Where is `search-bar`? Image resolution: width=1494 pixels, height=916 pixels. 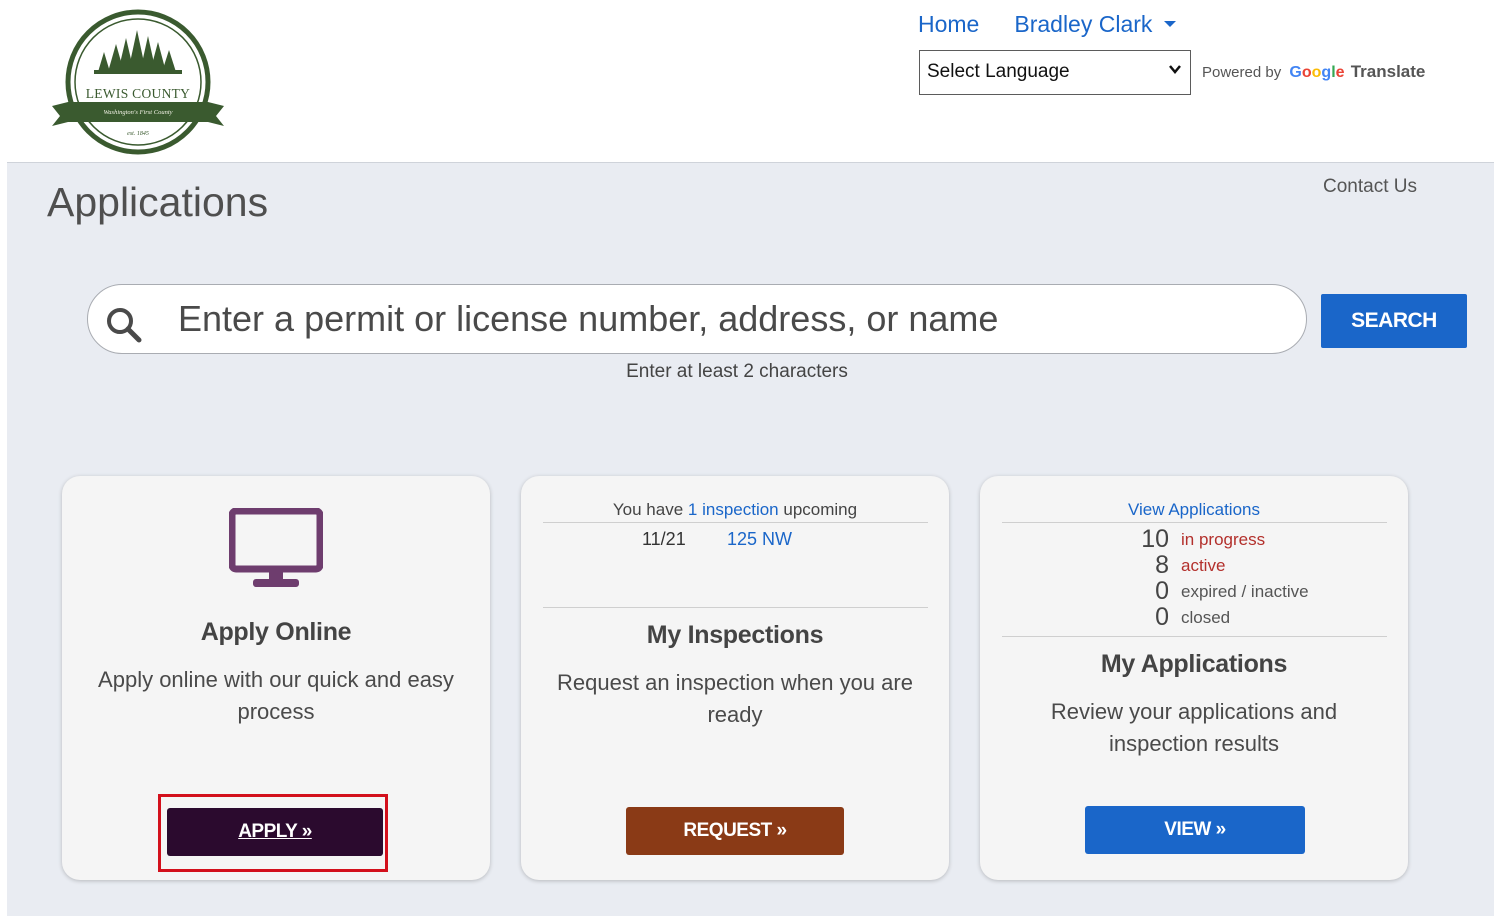 search-bar is located at coordinates (697, 319).